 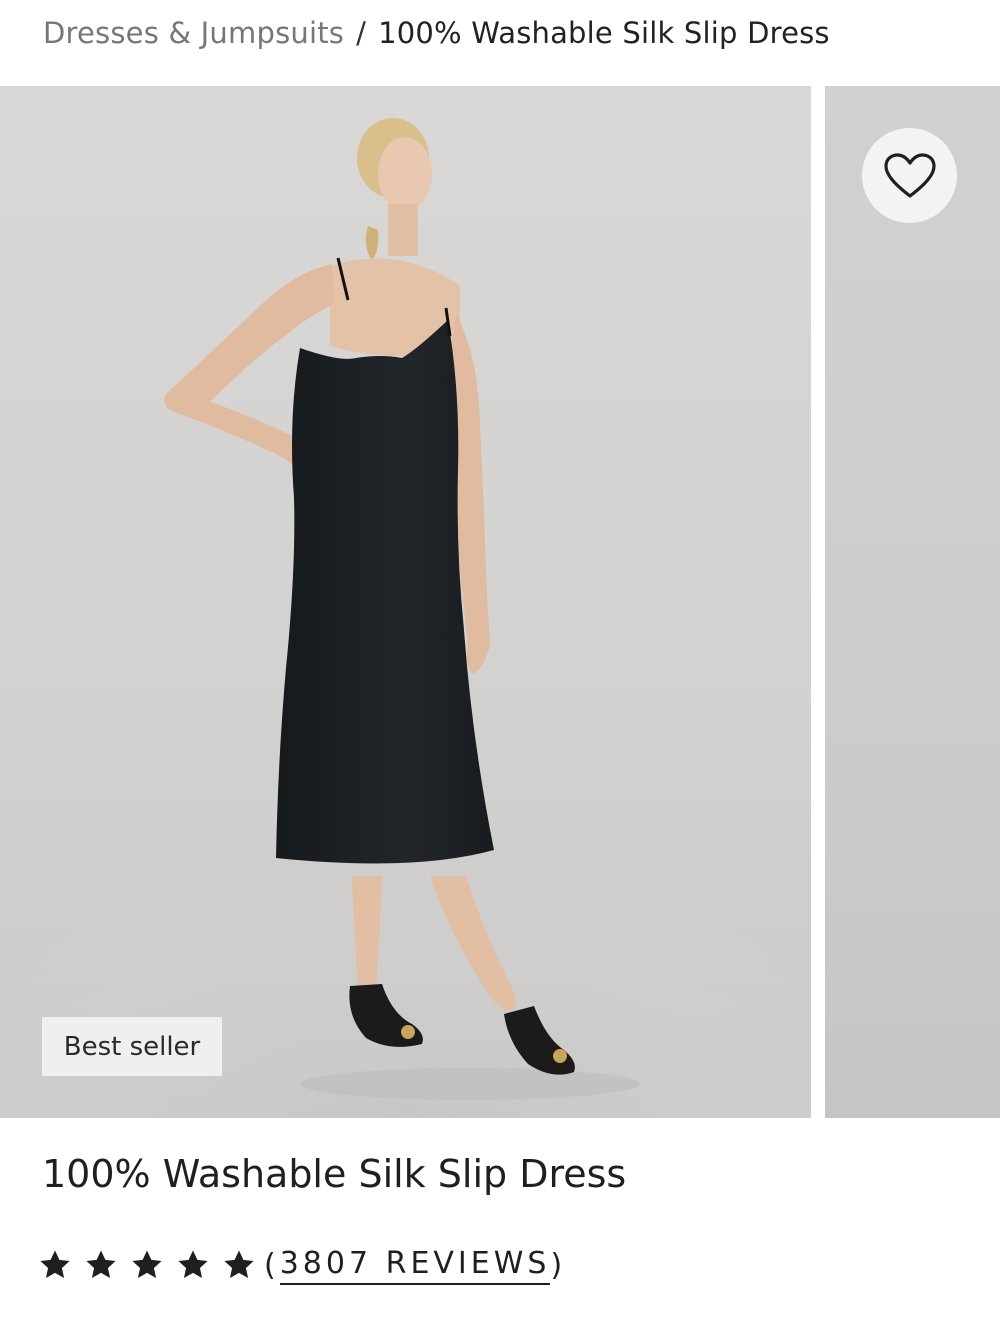 What do you see at coordinates (334, 1174) in the screenshot?
I see `product-title: 100% Washable Silk Slip Dress` at bounding box center [334, 1174].